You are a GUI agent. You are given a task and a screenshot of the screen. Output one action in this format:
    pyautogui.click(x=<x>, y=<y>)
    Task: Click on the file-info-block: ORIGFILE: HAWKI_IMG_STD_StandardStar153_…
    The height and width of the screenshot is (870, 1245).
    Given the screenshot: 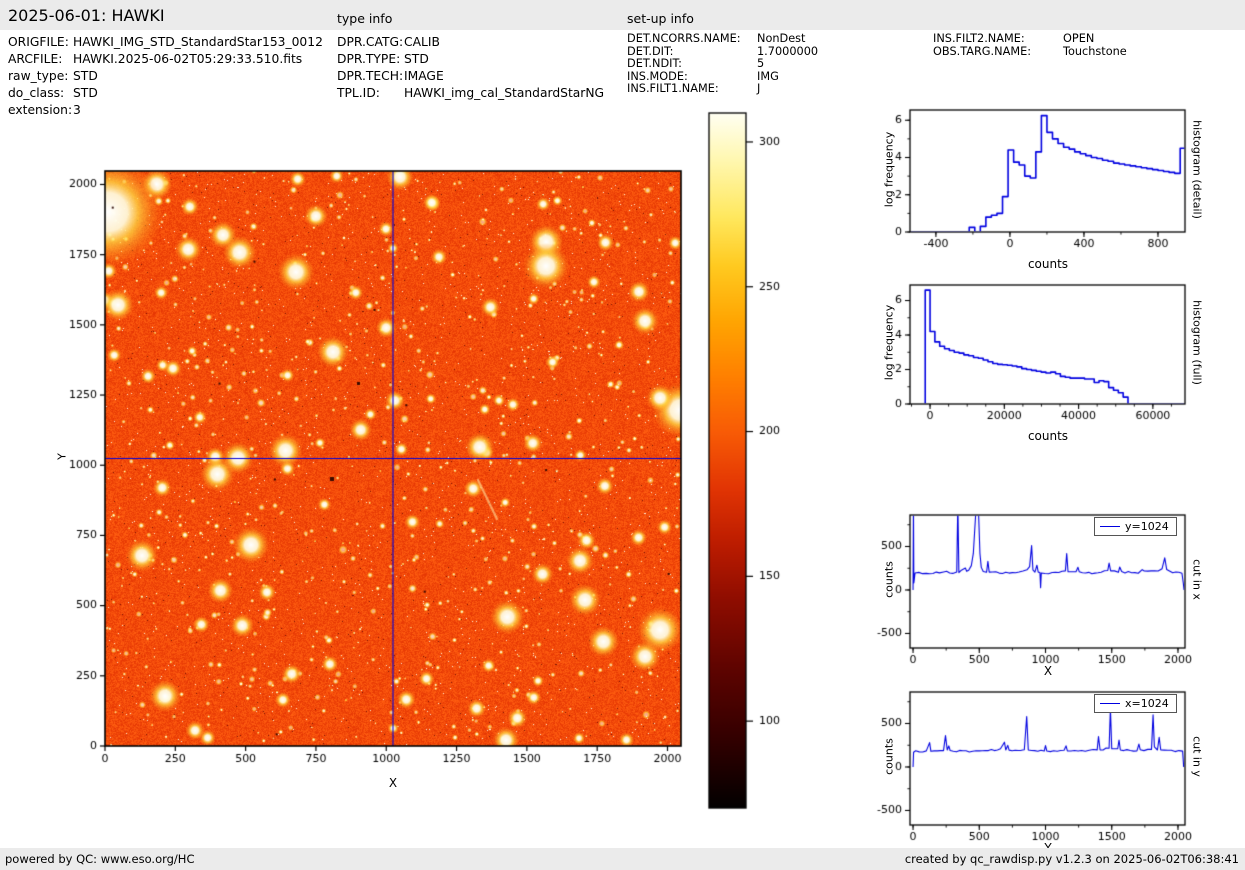 What is the action you would take?
    pyautogui.click(x=165, y=76)
    